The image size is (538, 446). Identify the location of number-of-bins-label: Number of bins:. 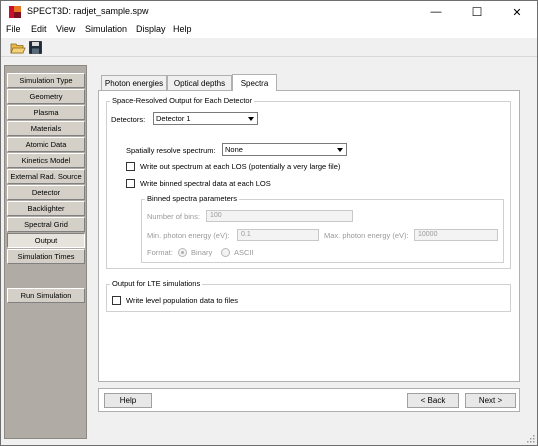
(173, 216).